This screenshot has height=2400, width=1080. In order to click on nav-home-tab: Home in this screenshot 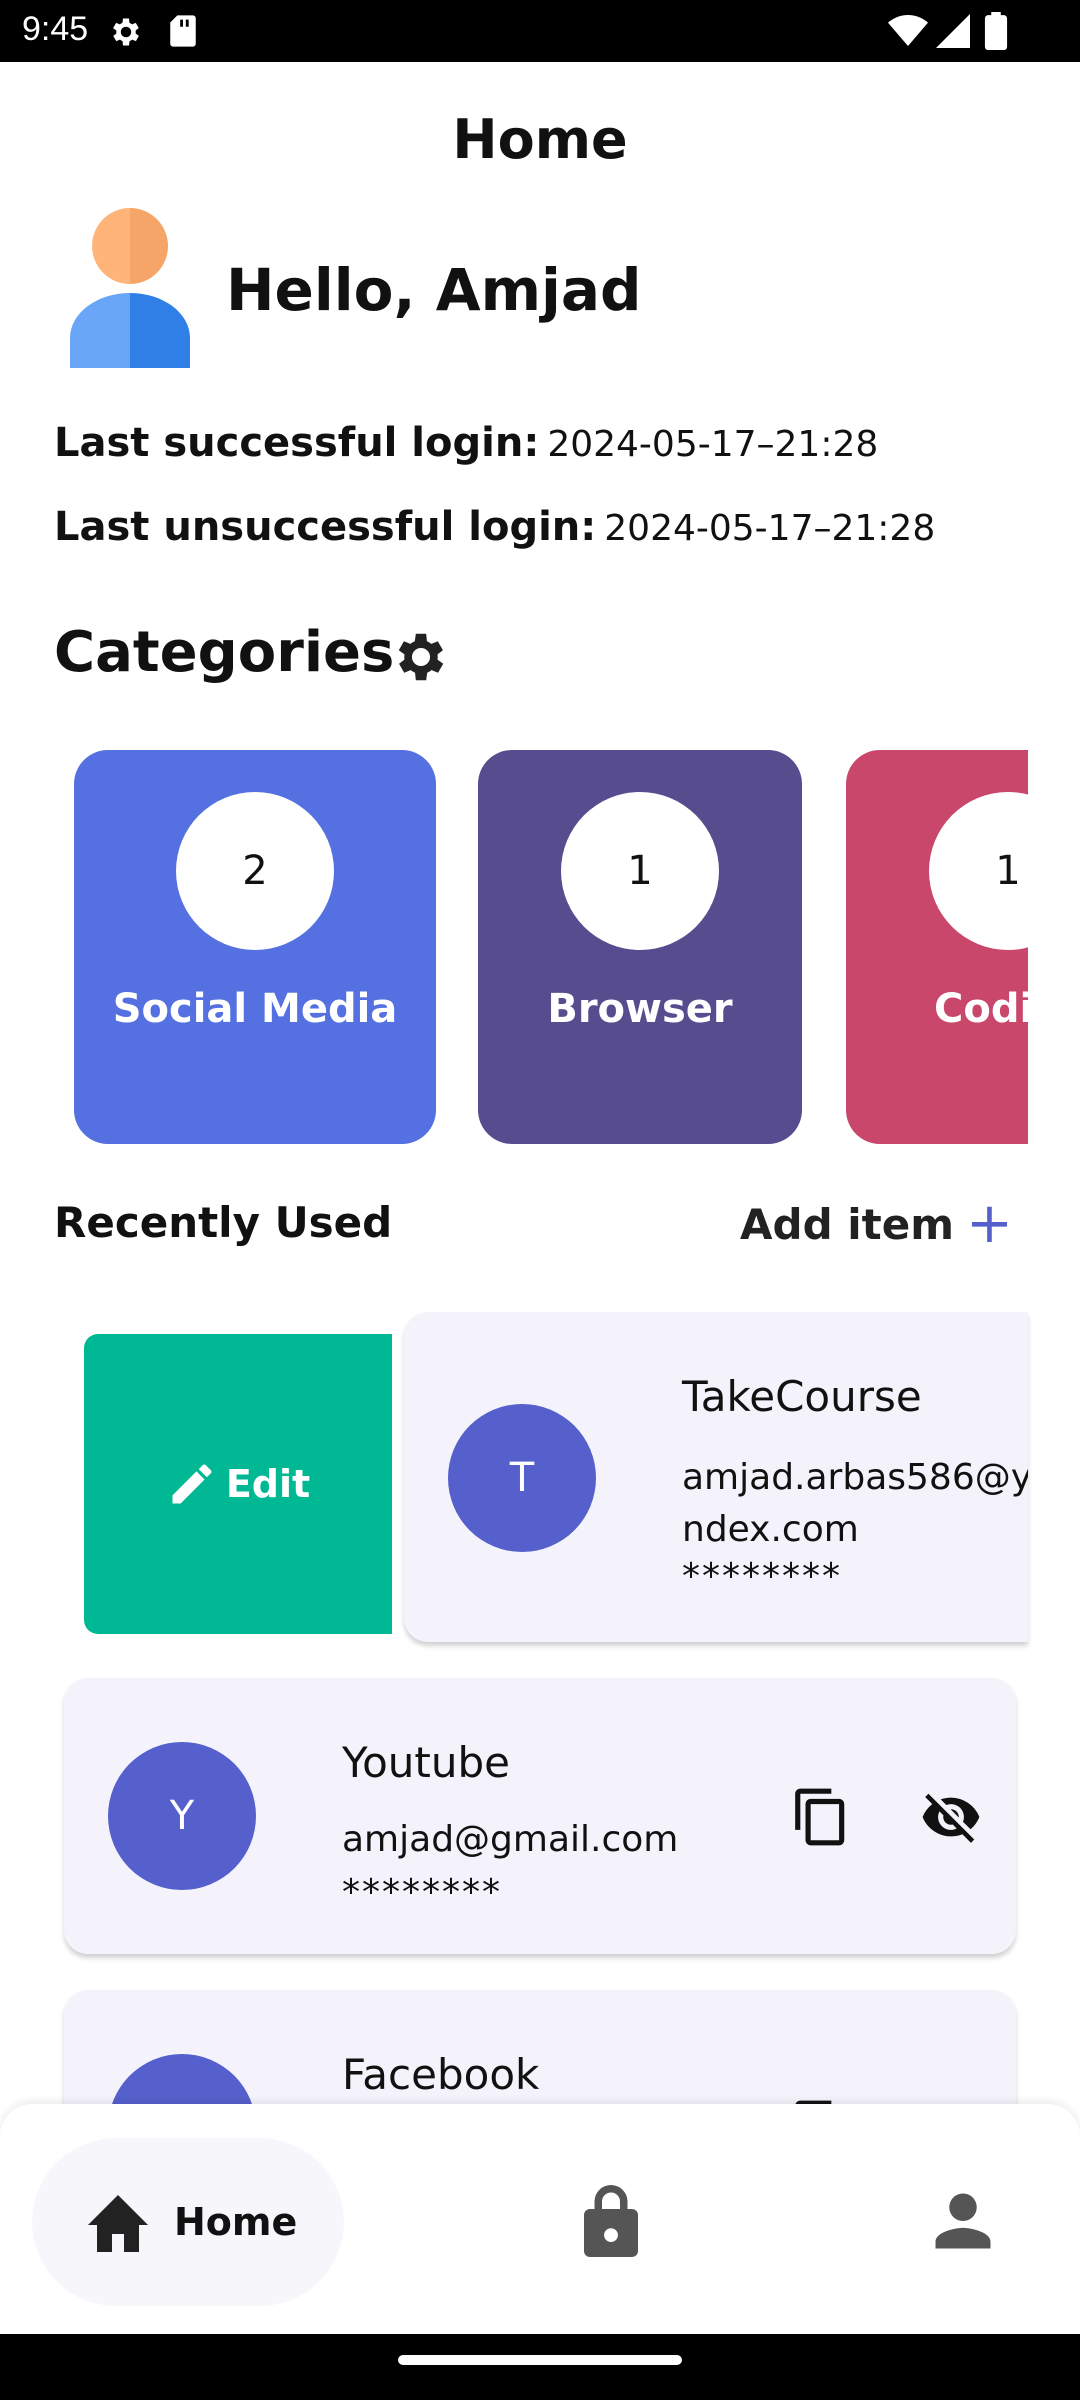, I will do `click(188, 2222)`.